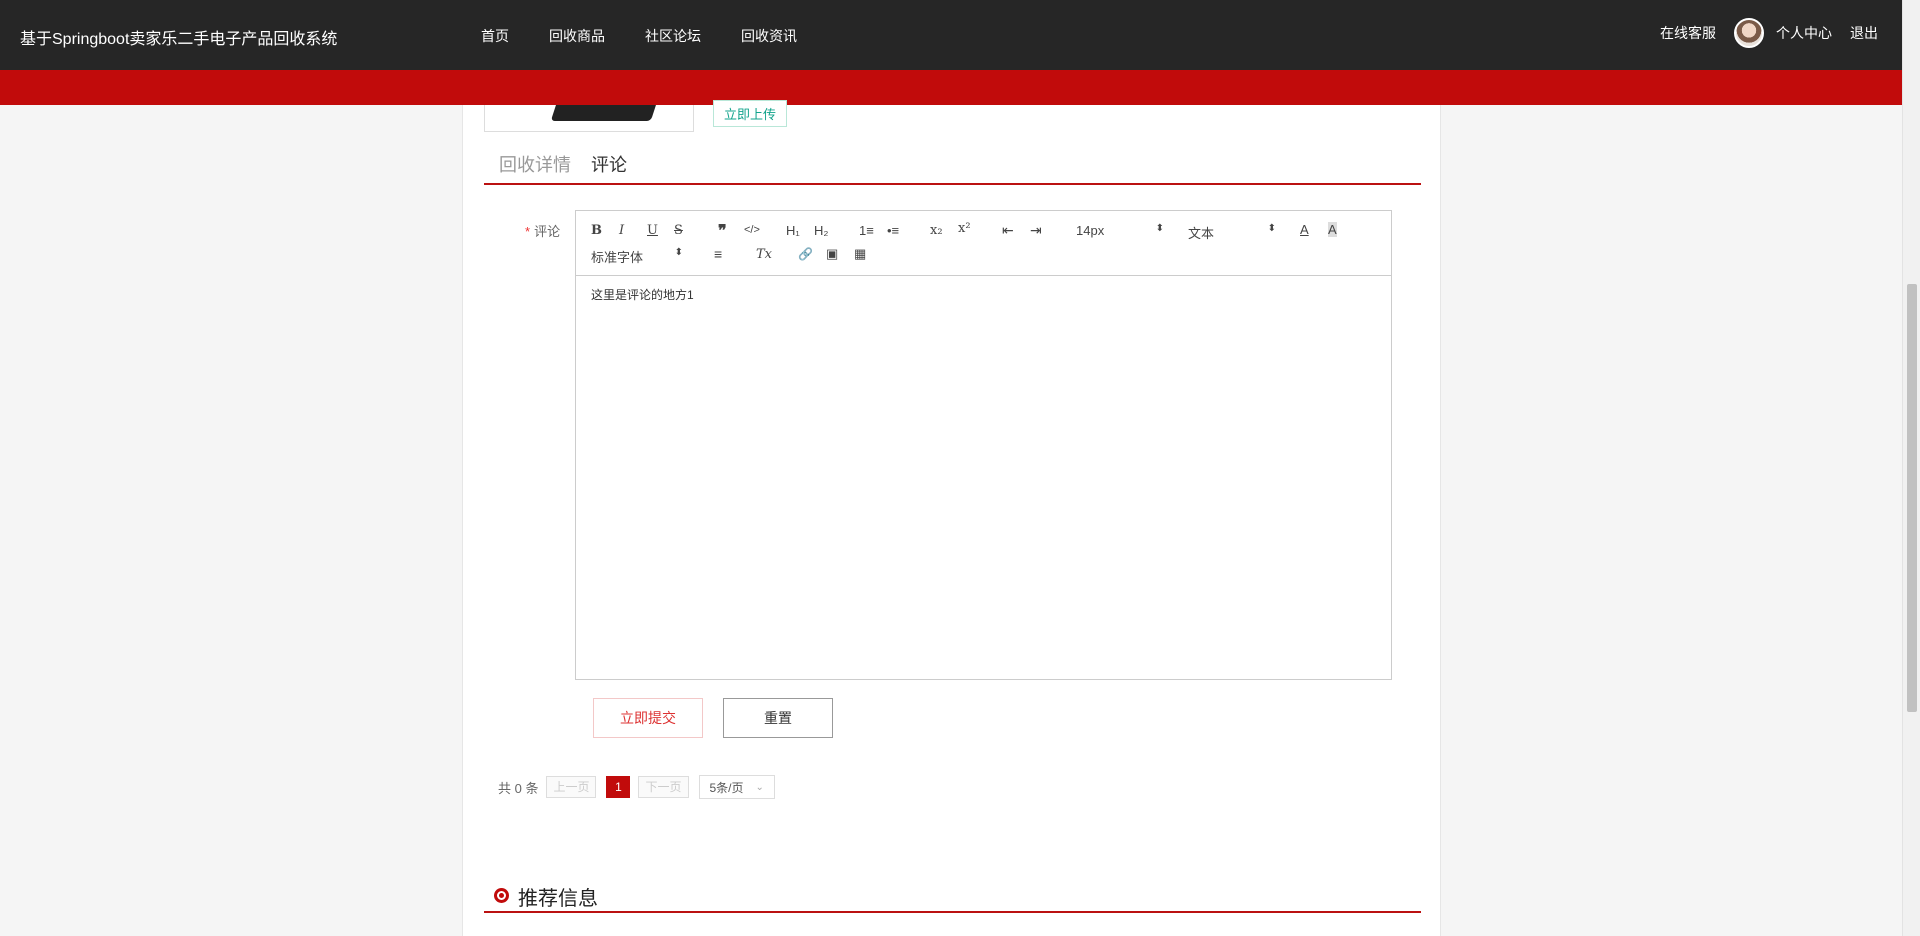  I want to click on background-color-button: A, so click(1332, 229).